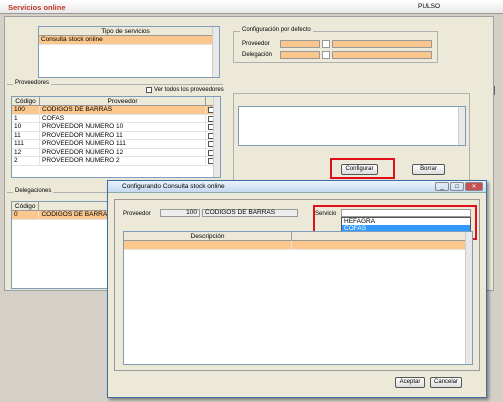 The width and height of the screenshot is (503, 402). What do you see at coordinates (180, 213) in the screenshot?
I see `dialog-proveedor-code: 100` at bounding box center [180, 213].